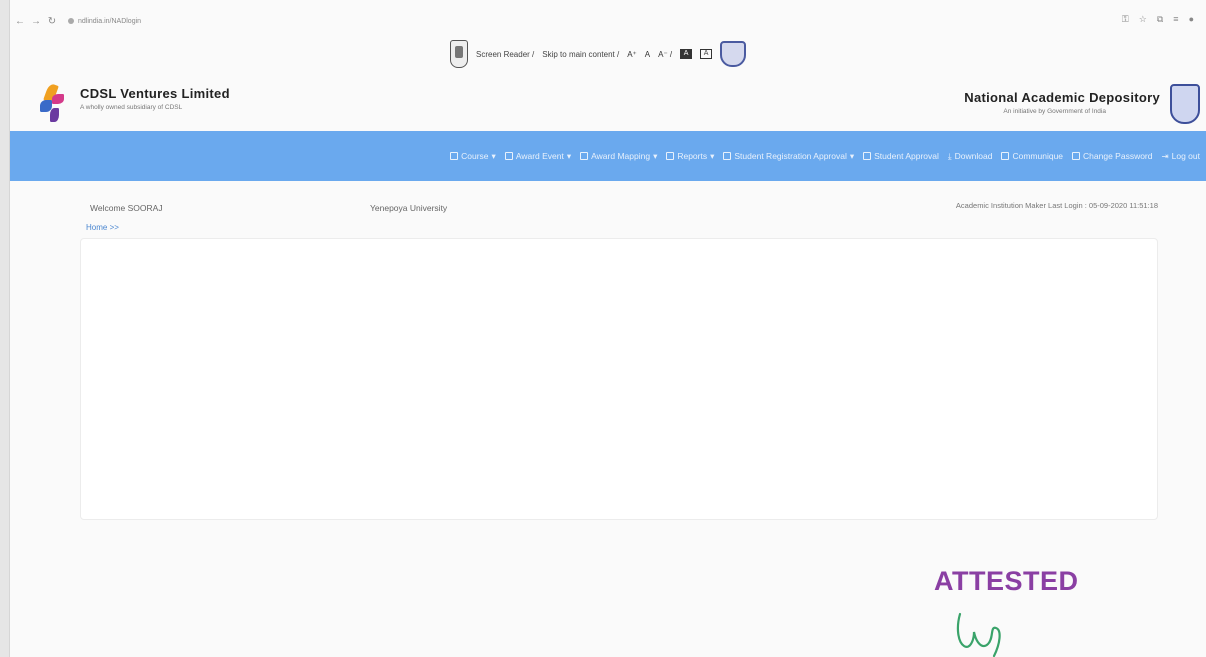 This screenshot has height=657, width=1206. I want to click on nav-item-reports: Reports ▾, so click(690, 156).